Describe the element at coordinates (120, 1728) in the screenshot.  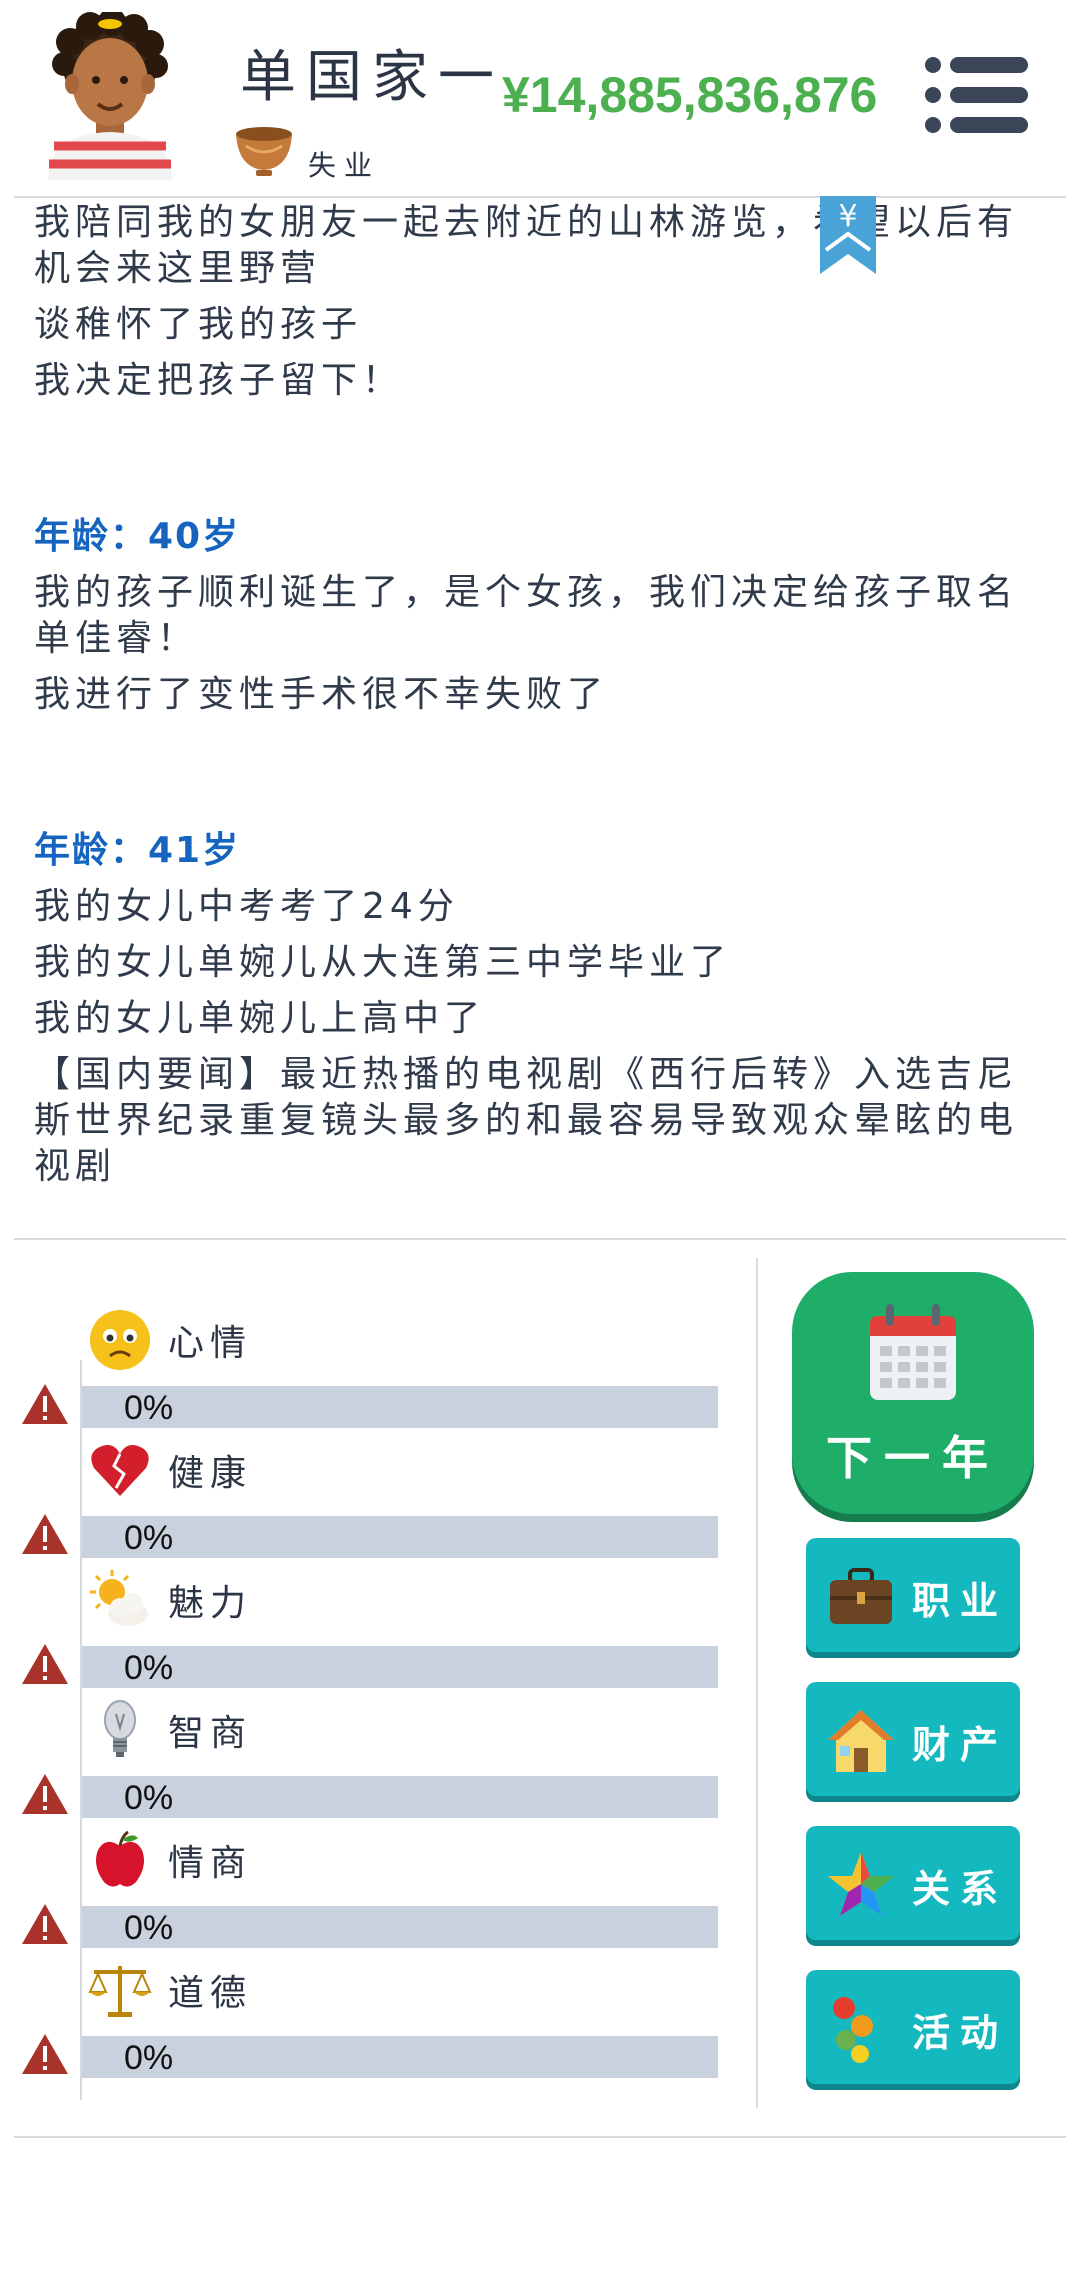
I see `lightbulb-icon` at that location.